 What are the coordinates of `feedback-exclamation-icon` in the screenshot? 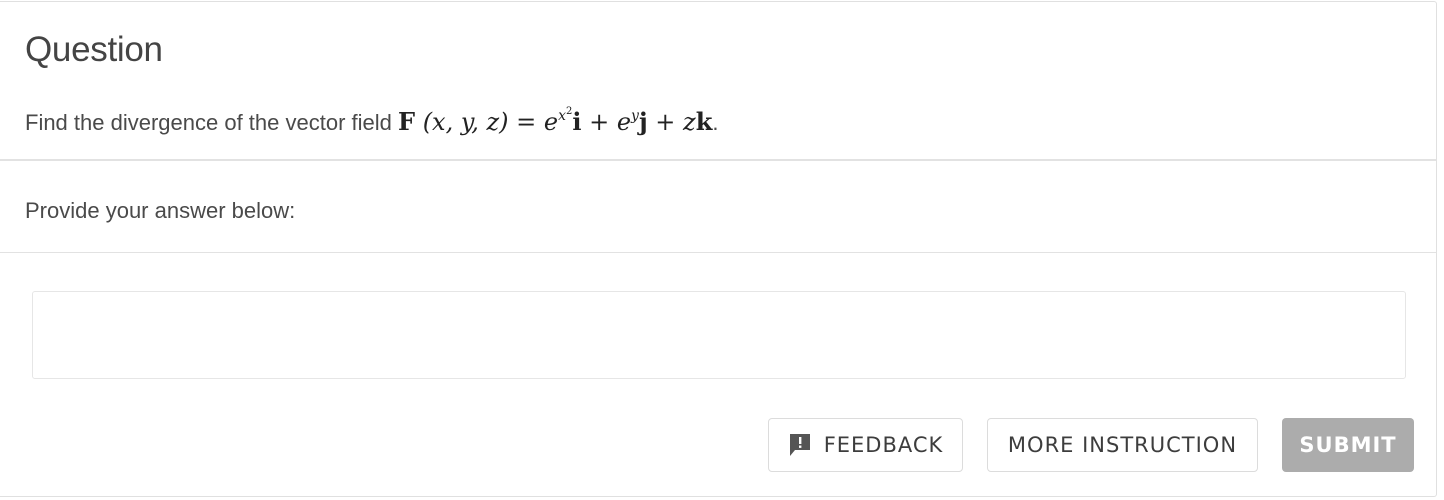 It's located at (799, 445).